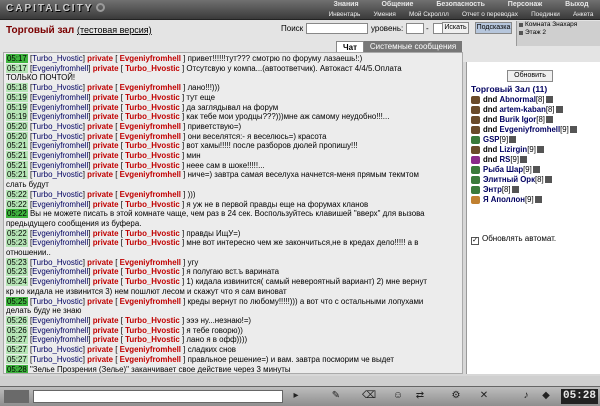 Image resolution: width=600 pixels, height=406 pixels. I want to click on search-button: Искать, so click(455, 28).